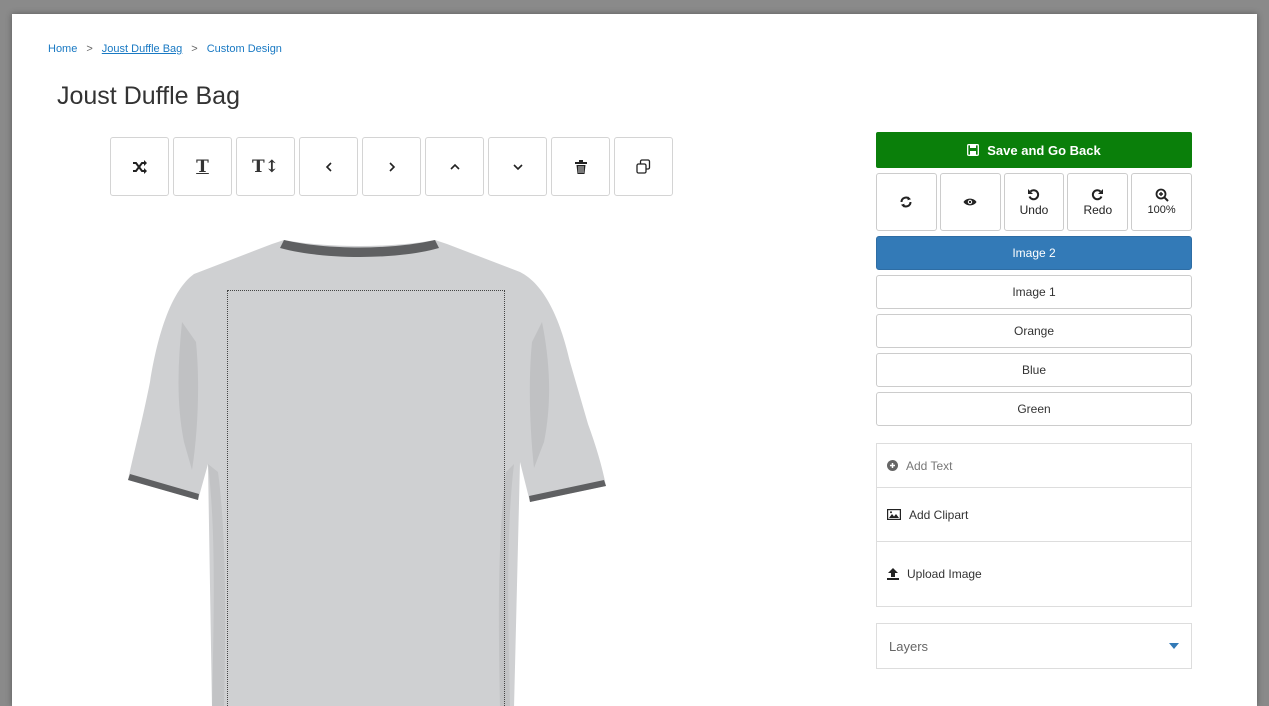 The width and height of the screenshot is (1269, 706). Describe the element at coordinates (1034, 646) in the screenshot. I see `layers-dropdown: Layers` at that location.